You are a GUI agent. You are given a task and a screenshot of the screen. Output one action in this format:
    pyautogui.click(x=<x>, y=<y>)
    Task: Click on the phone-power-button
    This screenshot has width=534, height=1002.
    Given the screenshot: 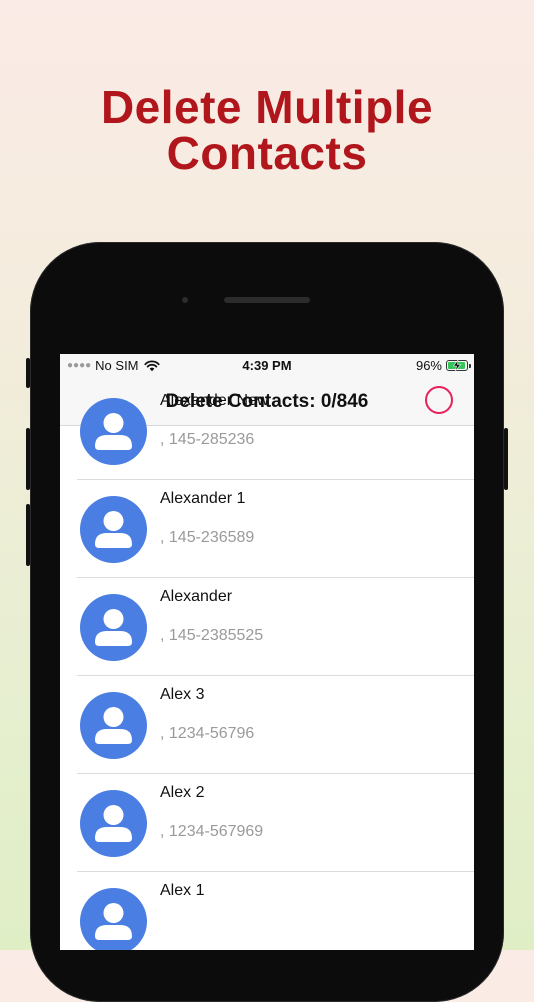 What is the action you would take?
    pyautogui.click(x=506, y=459)
    